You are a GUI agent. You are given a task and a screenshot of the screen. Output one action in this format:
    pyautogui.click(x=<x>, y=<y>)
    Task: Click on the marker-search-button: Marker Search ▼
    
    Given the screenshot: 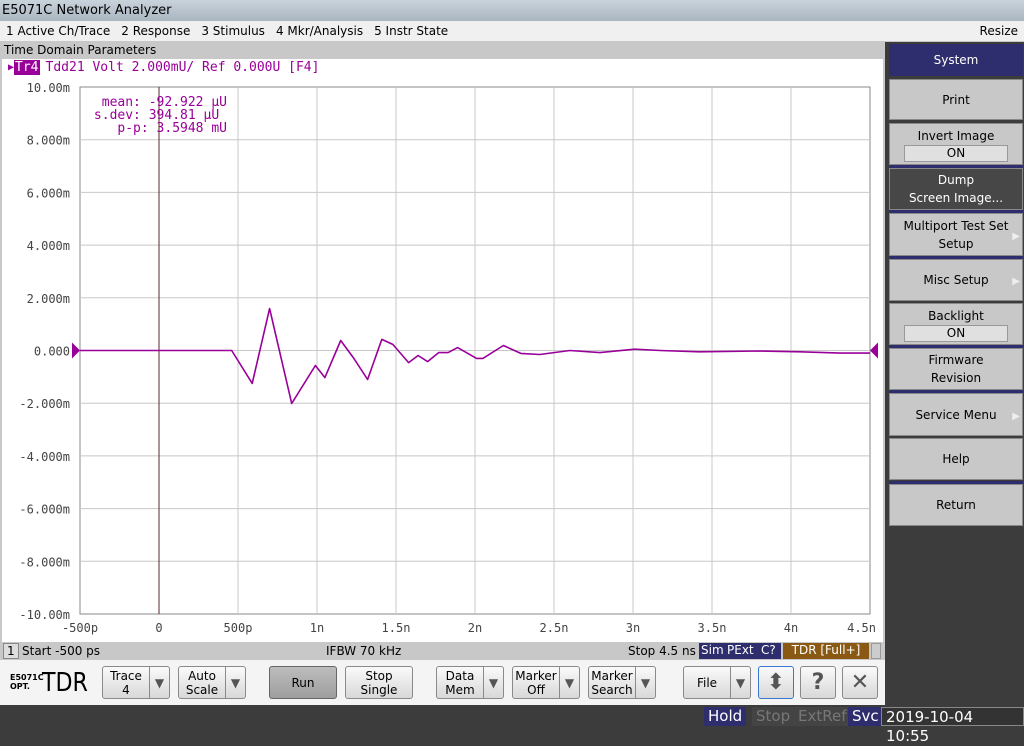 What is the action you would take?
    pyautogui.click(x=622, y=682)
    